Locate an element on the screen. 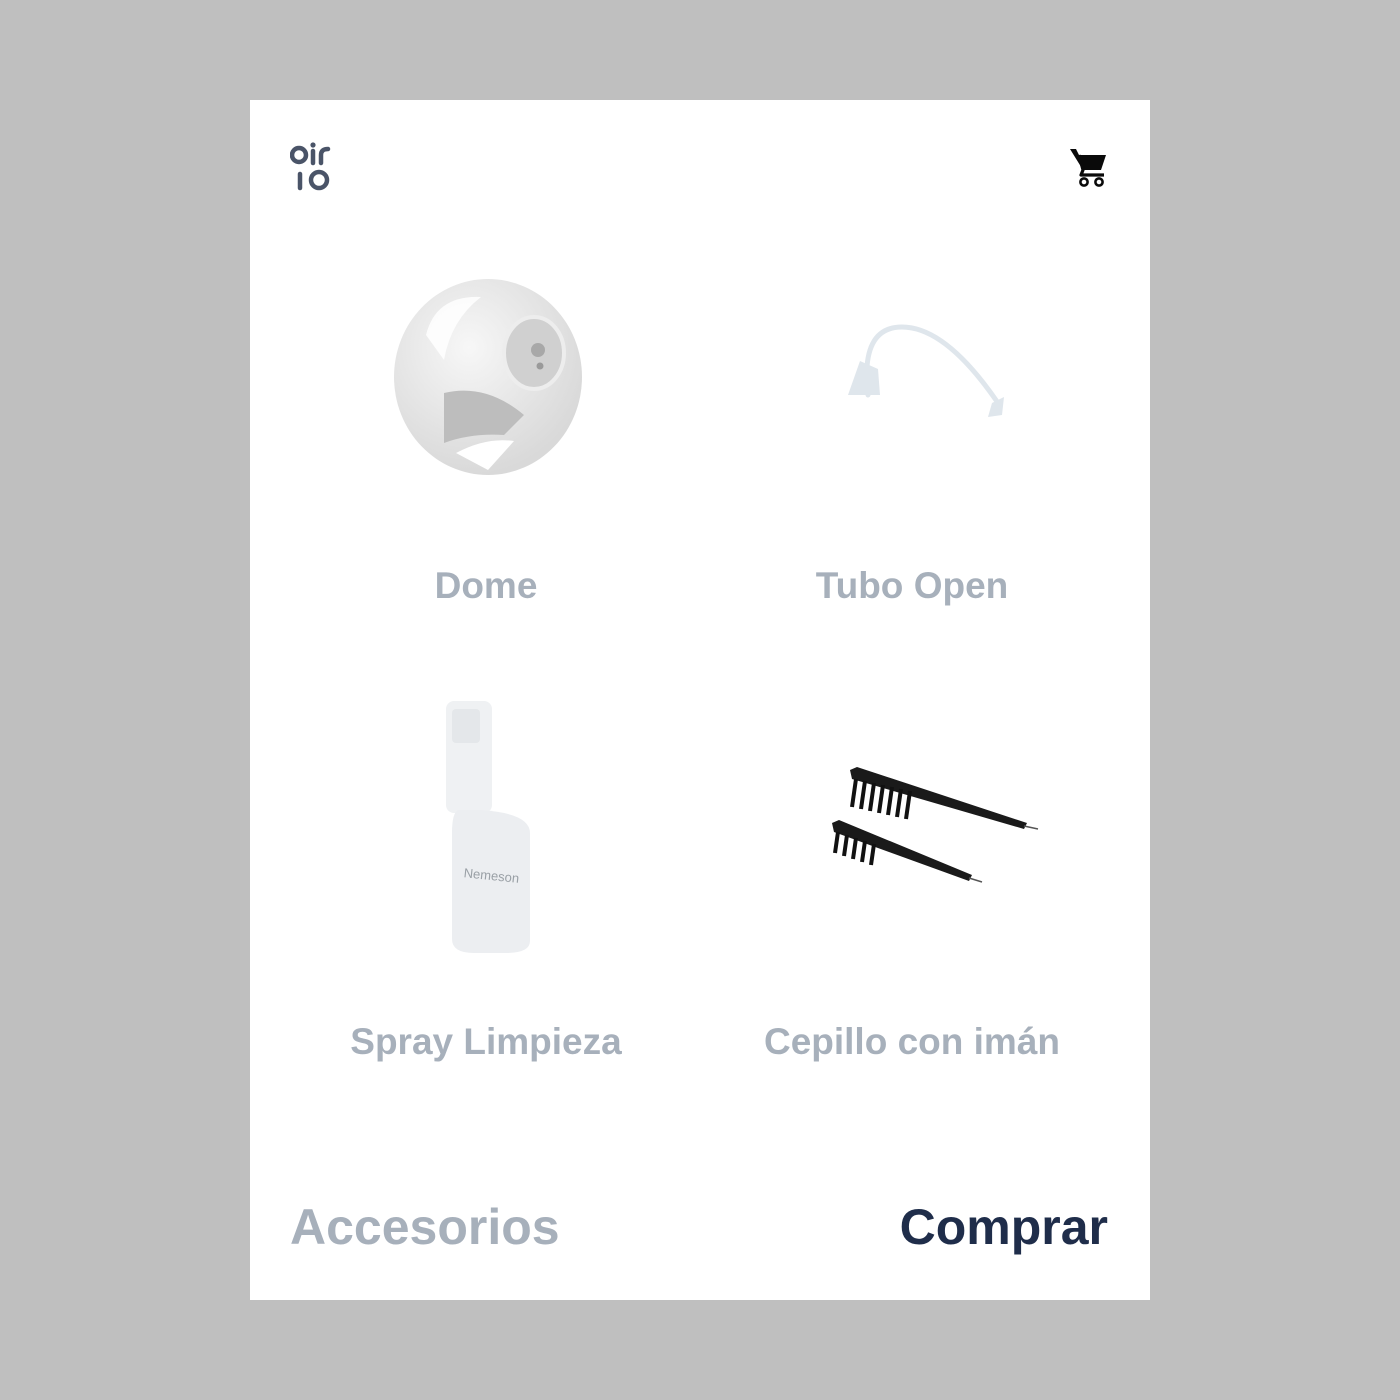  buy-button: Comprar is located at coordinates (1004, 1227).